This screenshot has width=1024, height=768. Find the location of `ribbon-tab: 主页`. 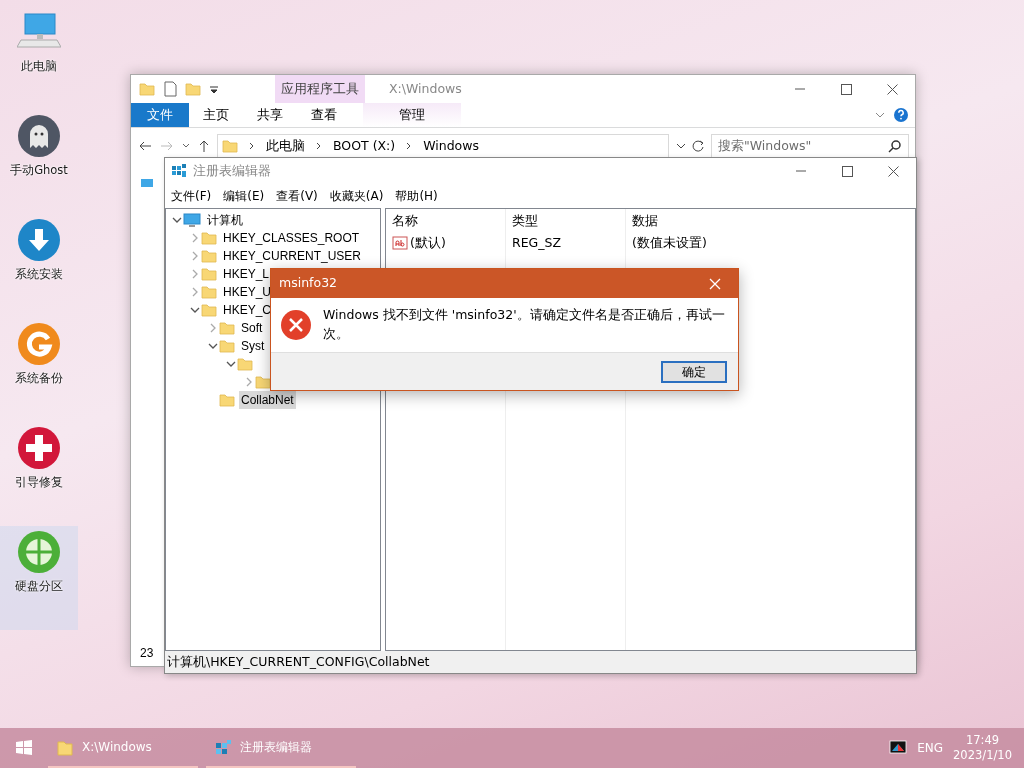

ribbon-tab: 主页 is located at coordinates (216, 115).